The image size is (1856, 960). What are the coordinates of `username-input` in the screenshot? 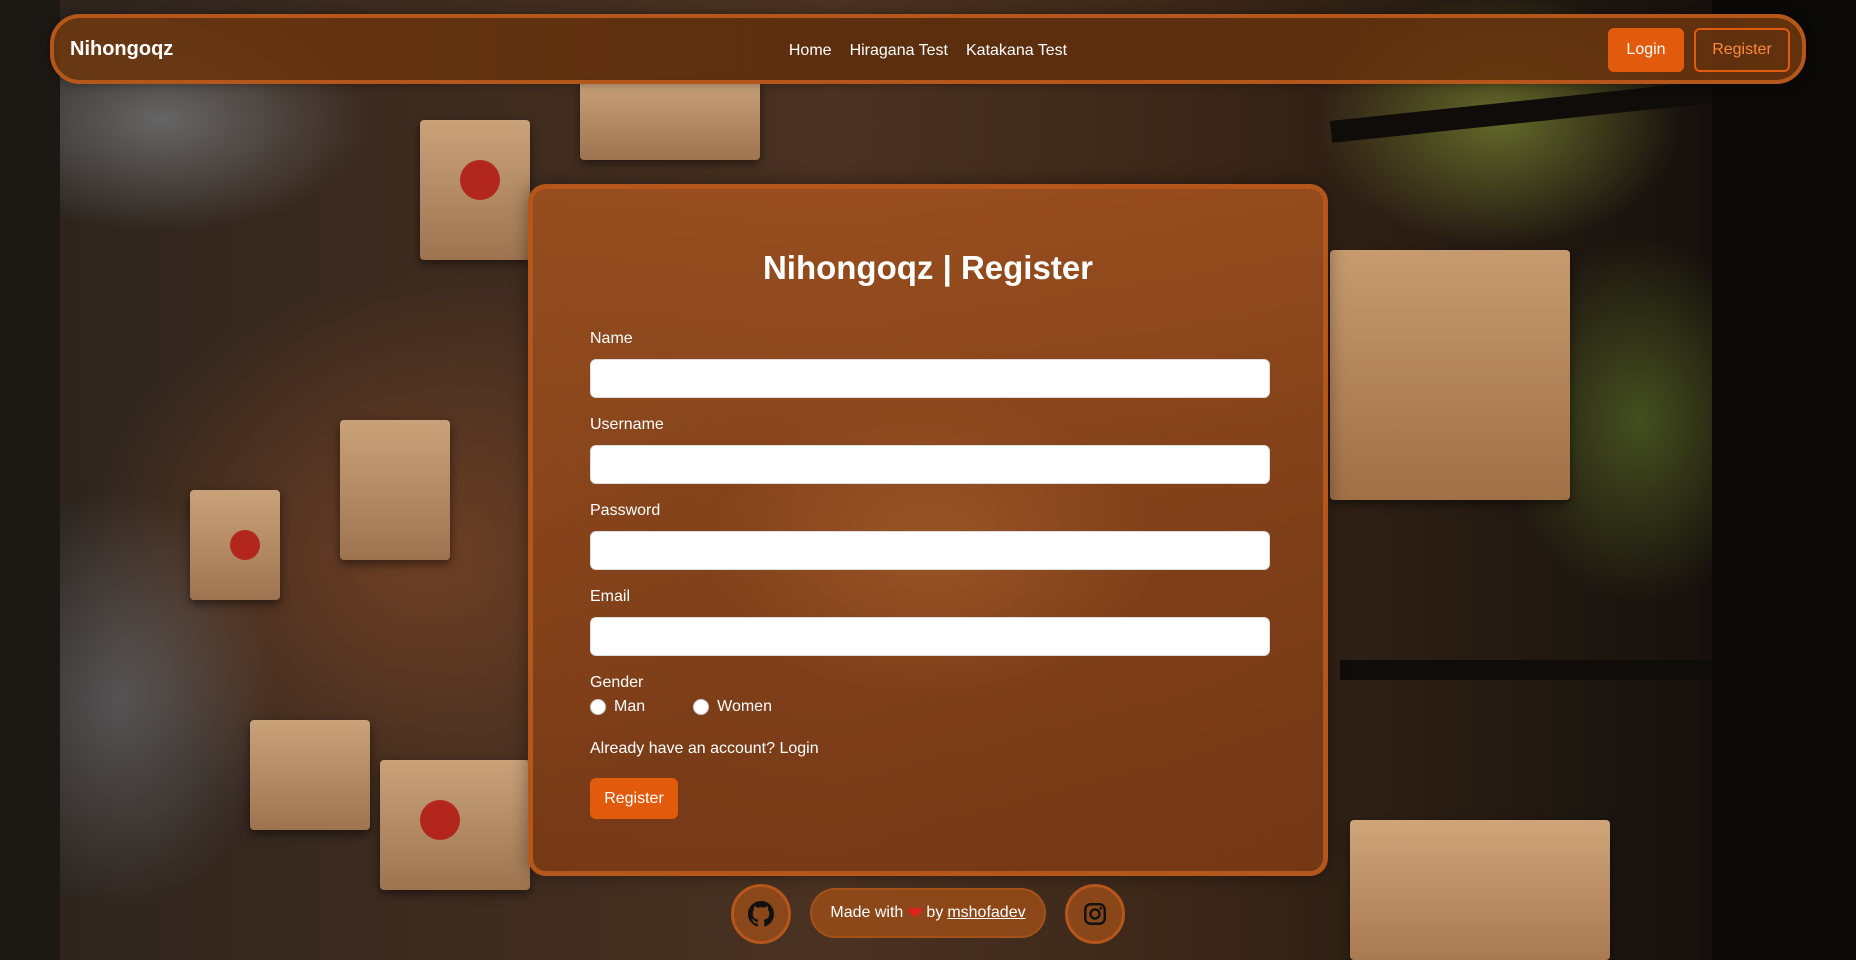 It's located at (930, 464).